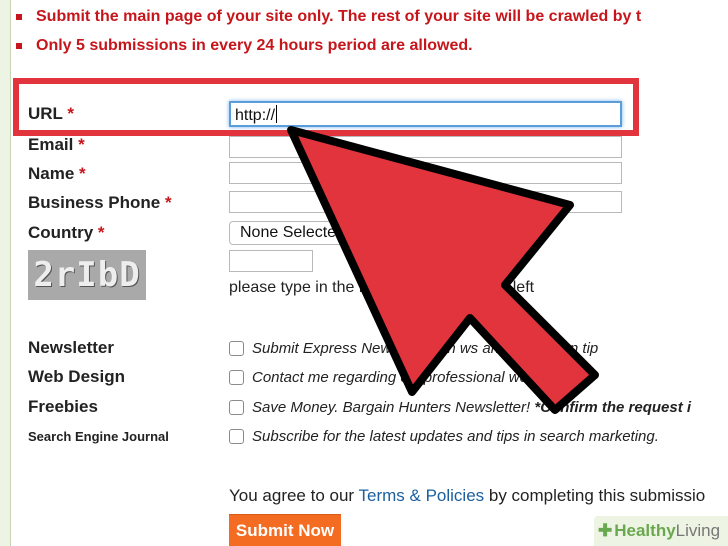 This screenshot has height=546, width=728. What do you see at coordinates (236, 377) in the screenshot?
I see `web-design-checkbox` at bounding box center [236, 377].